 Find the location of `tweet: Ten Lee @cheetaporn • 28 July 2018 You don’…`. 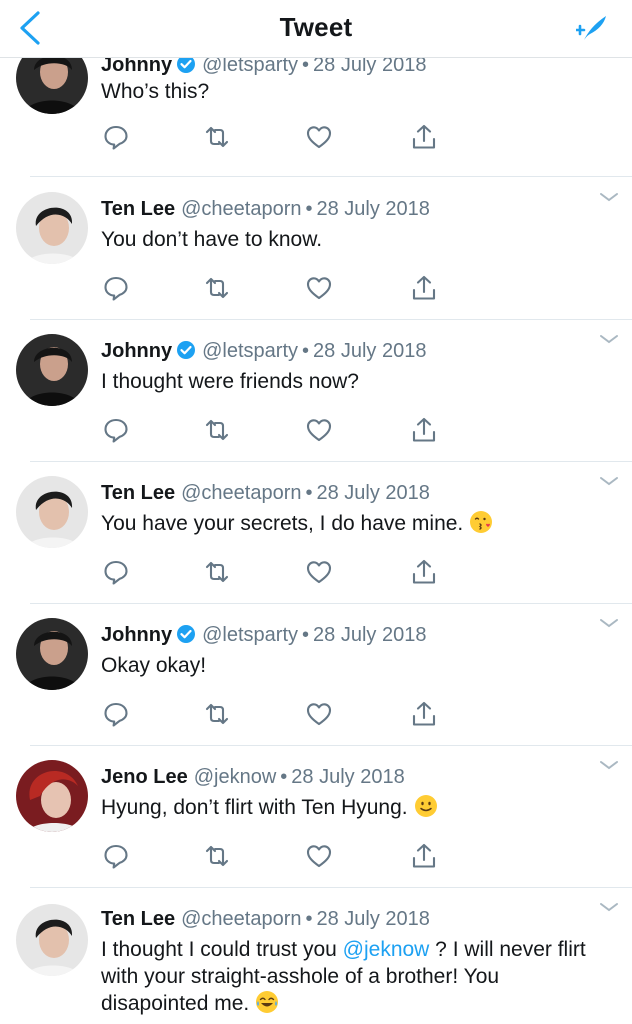

tweet: Ten Lee @cheetaporn • 28 July 2018 You don’… is located at coordinates (316, 249).